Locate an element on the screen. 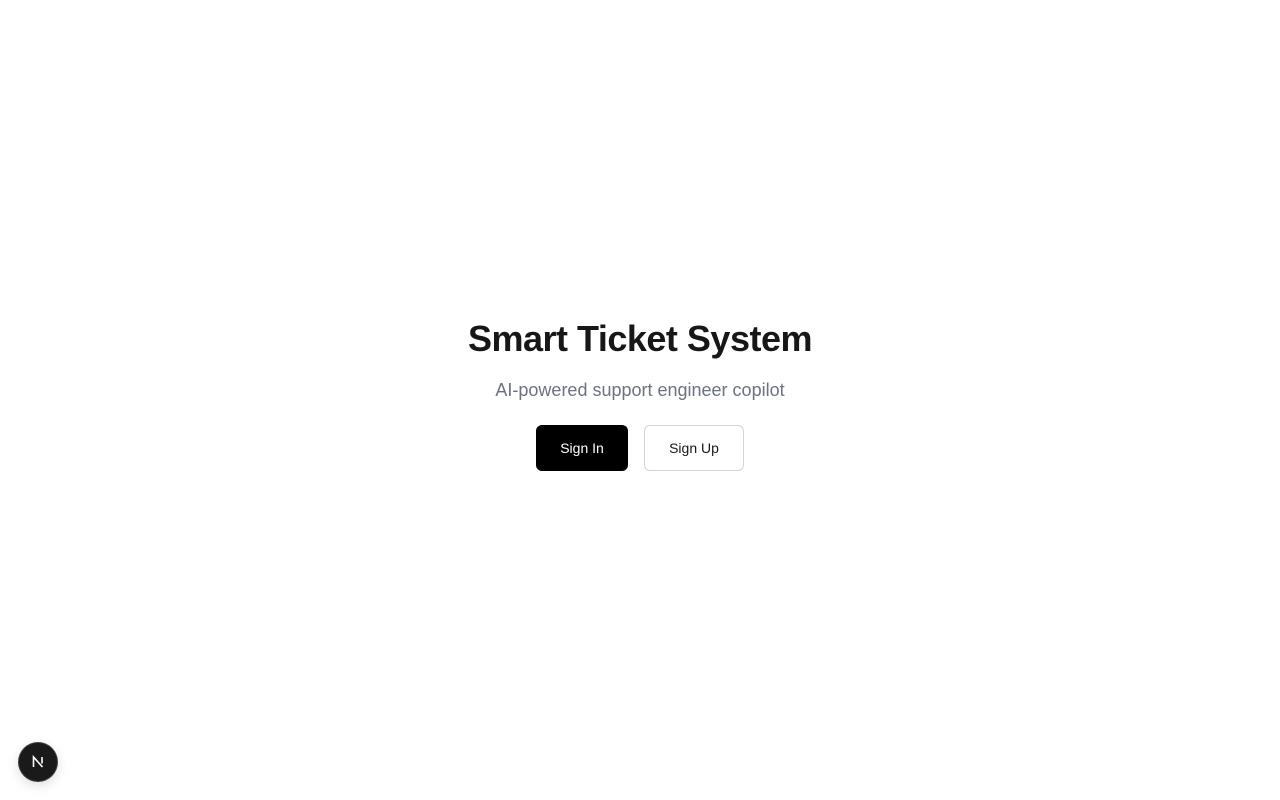 The width and height of the screenshot is (1280, 800). sign-in-button: Sign In is located at coordinates (582, 448).